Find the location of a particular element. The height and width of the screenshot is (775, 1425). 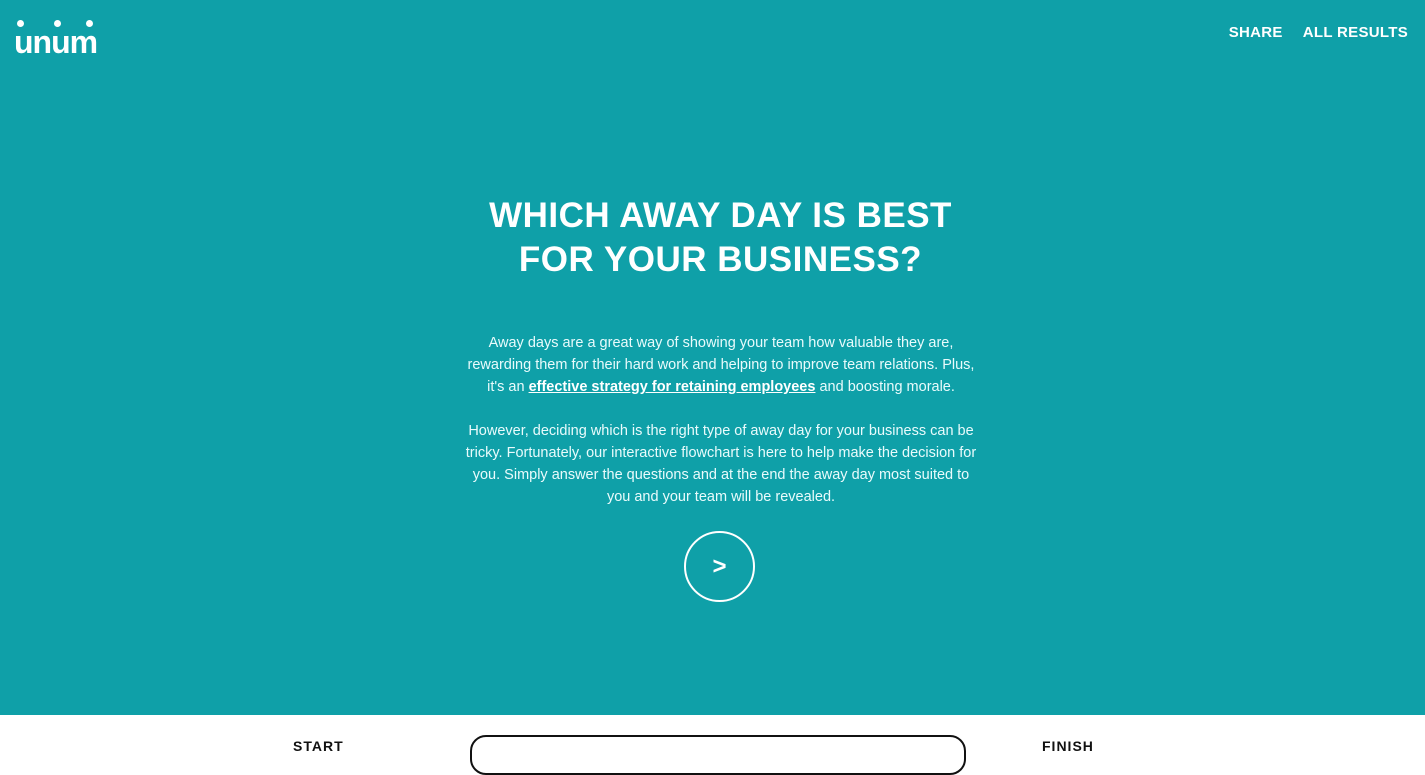

all-results-link: ALL RESULTS is located at coordinates (1355, 32).